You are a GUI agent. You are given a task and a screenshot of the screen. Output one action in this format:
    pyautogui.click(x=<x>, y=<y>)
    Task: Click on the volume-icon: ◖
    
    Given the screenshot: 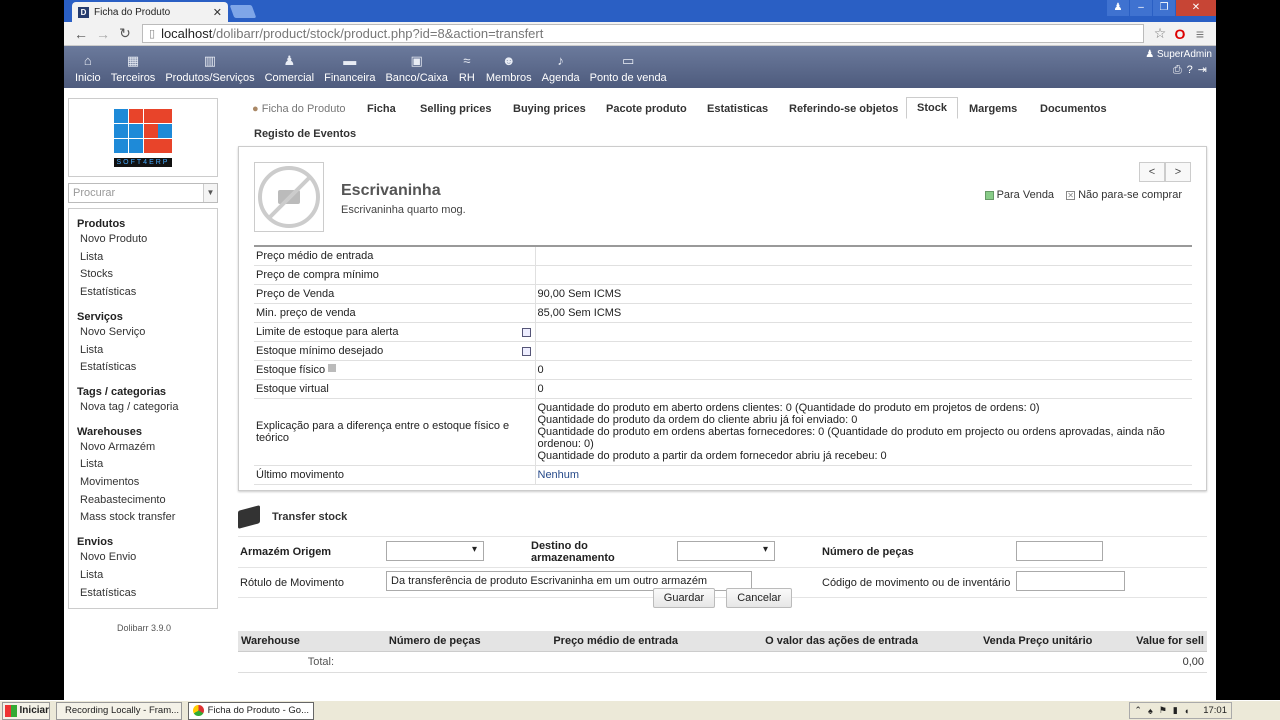 What is the action you would take?
    pyautogui.click(x=1186, y=711)
    